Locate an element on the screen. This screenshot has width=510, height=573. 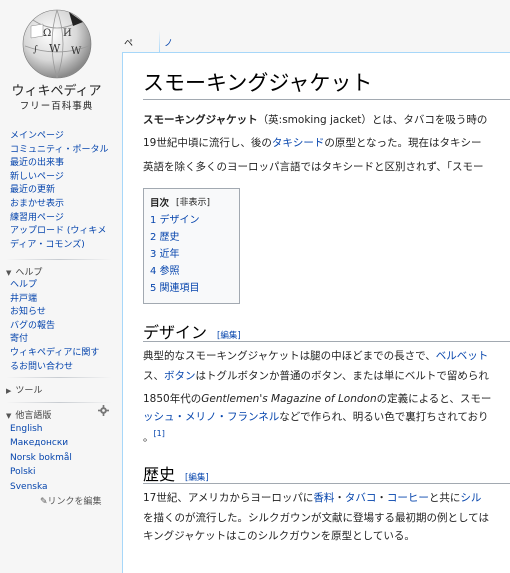
pencil-icon: ✎ is located at coordinates (44, 502).